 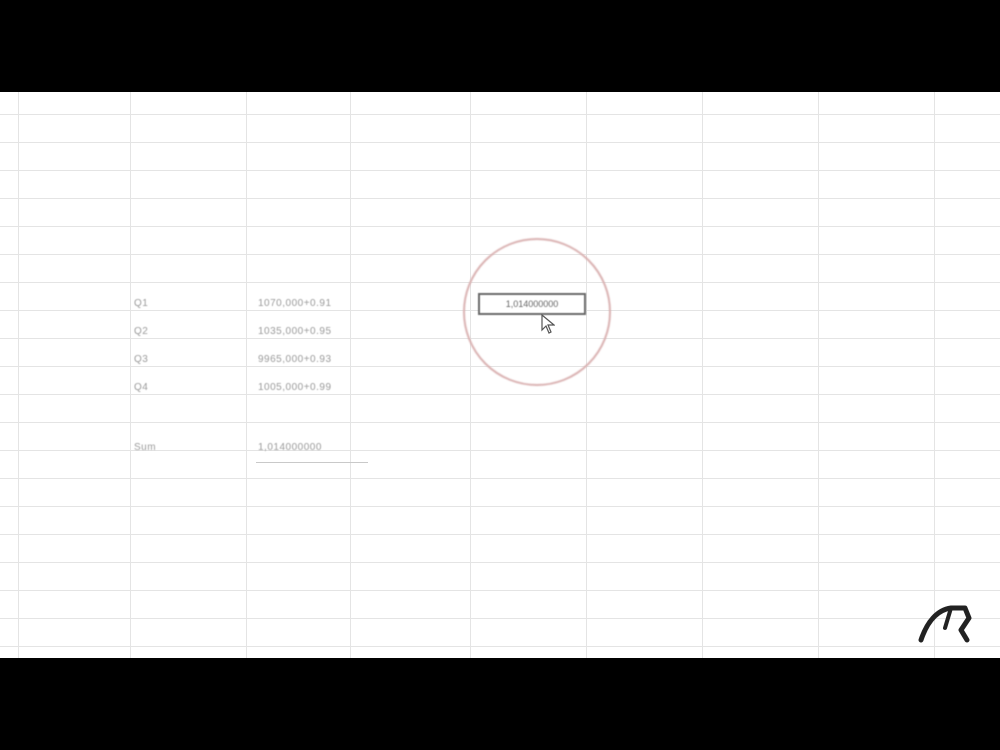 What do you see at coordinates (328, 447) in the screenshot?
I see `total-value: 1,014000000` at bounding box center [328, 447].